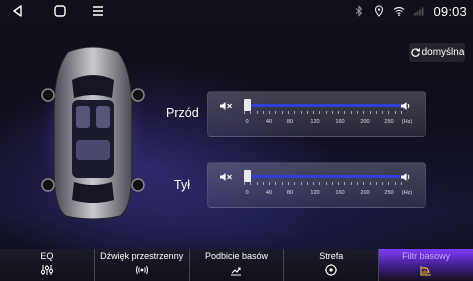 This screenshot has width=473, height=281. I want to click on front-filter-slider, so click(322, 105).